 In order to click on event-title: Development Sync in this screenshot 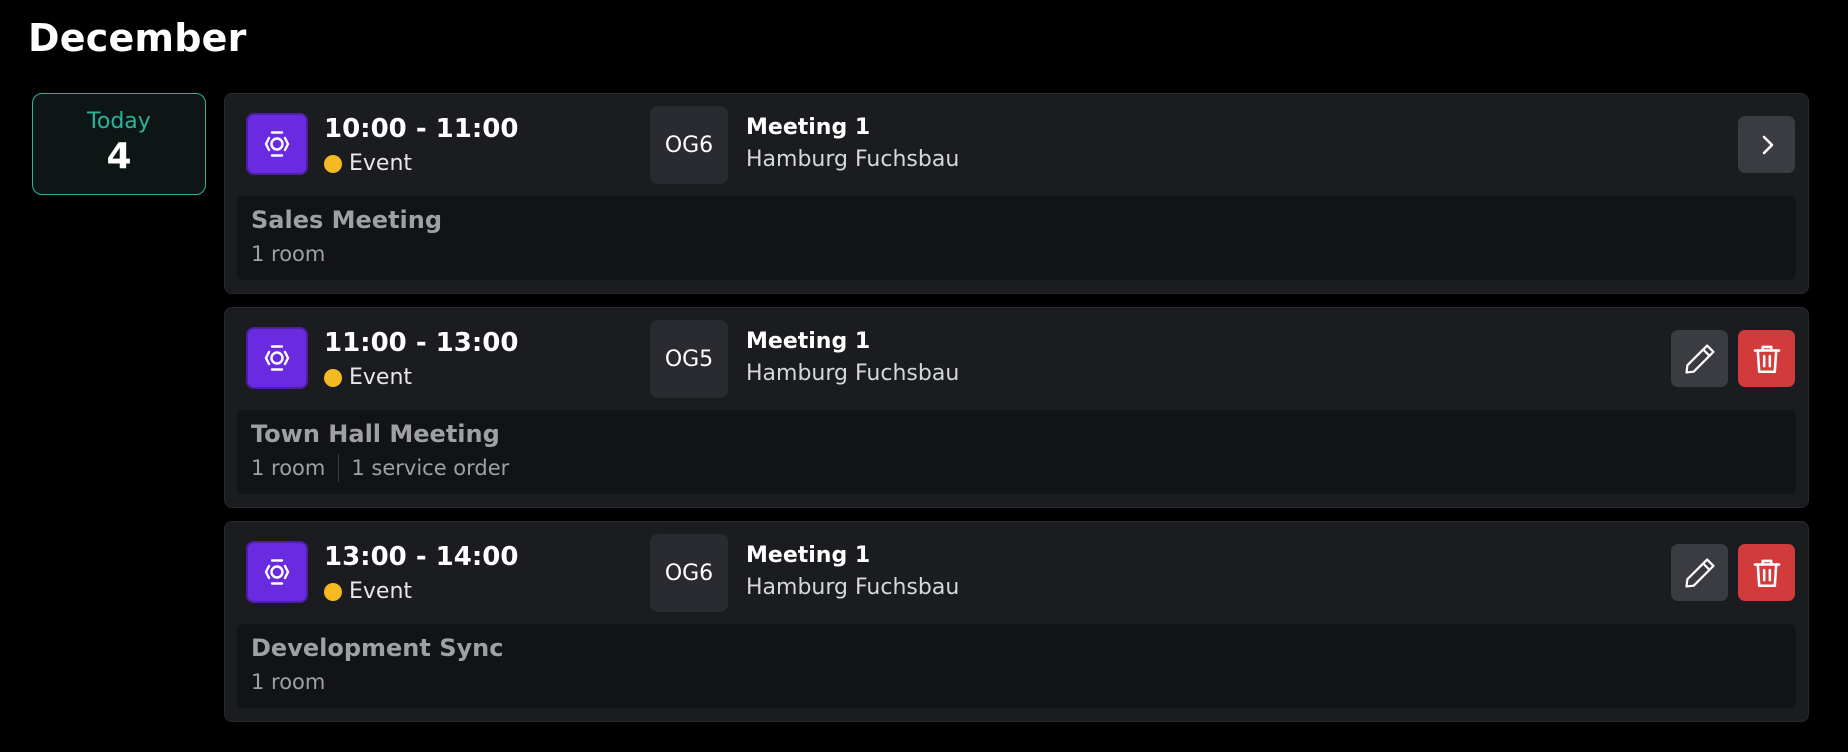, I will do `click(377, 648)`.